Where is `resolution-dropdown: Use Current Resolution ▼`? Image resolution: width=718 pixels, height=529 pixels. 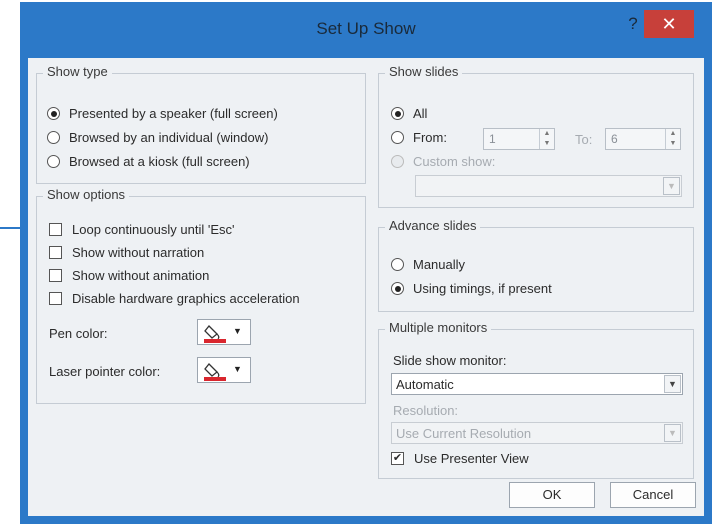 resolution-dropdown: Use Current Resolution ▼ is located at coordinates (537, 433).